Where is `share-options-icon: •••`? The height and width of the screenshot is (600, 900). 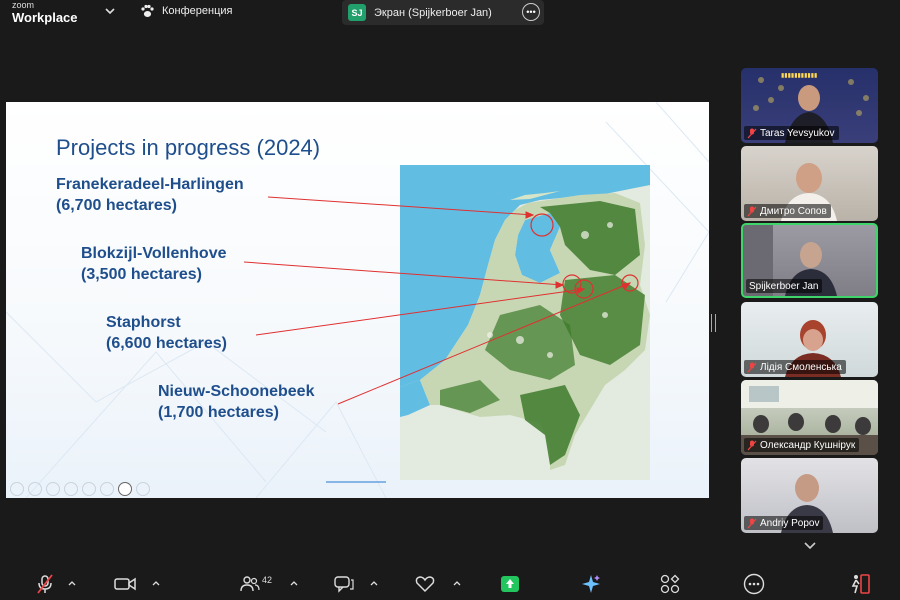 share-options-icon: ••• is located at coordinates (531, 12).